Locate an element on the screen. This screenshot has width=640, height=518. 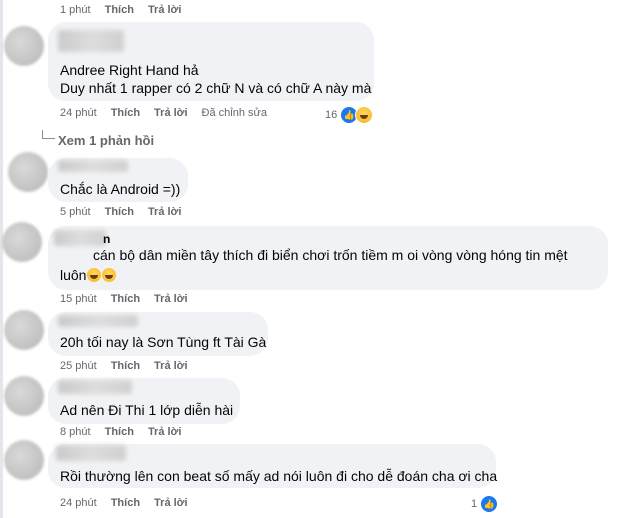
view-replies-link: Xem 1 phản hồi is located at coordinates (106, 140).